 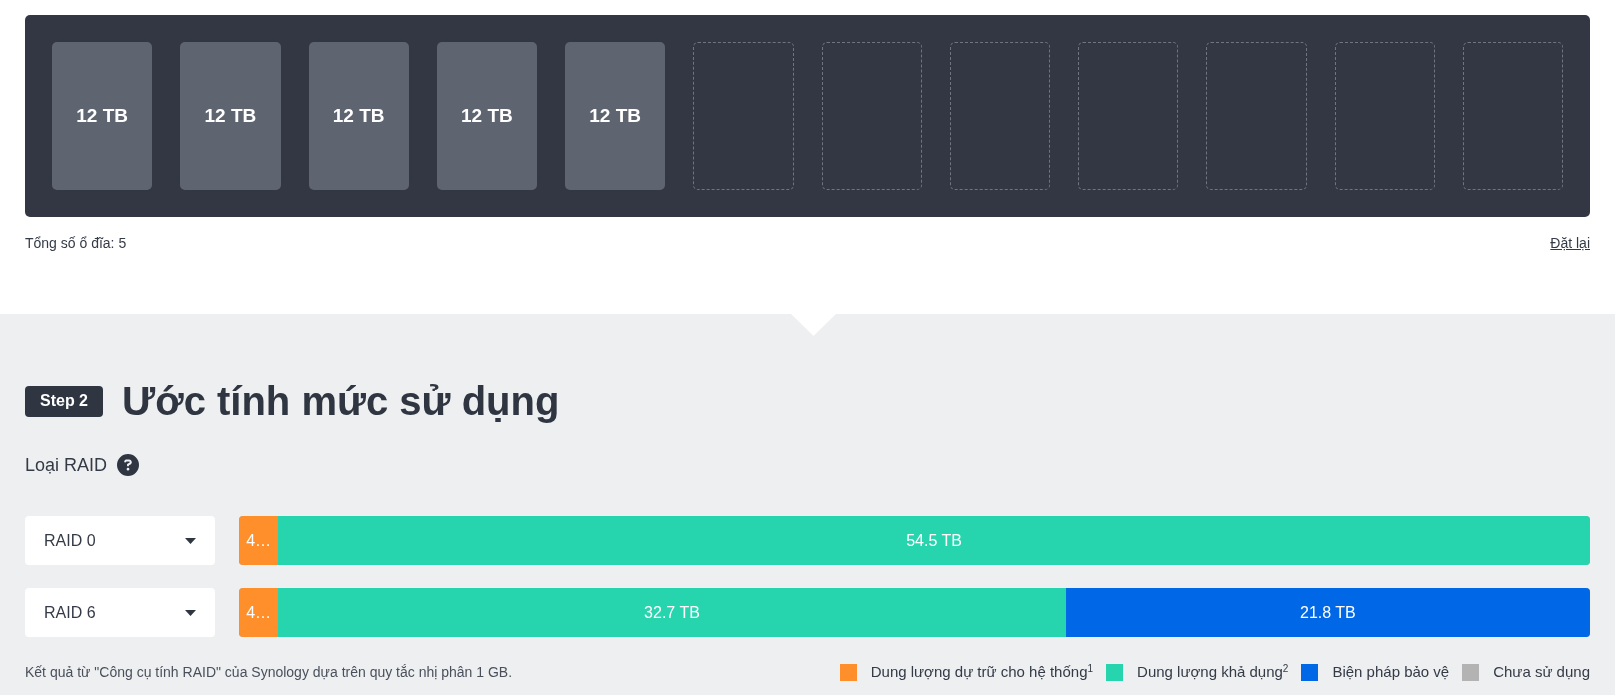 What do you see at coordinates (341, 401) in the screenshot?
I see `section-heading: Ước tính mức sử dụng` at bounding box center [341, 401].